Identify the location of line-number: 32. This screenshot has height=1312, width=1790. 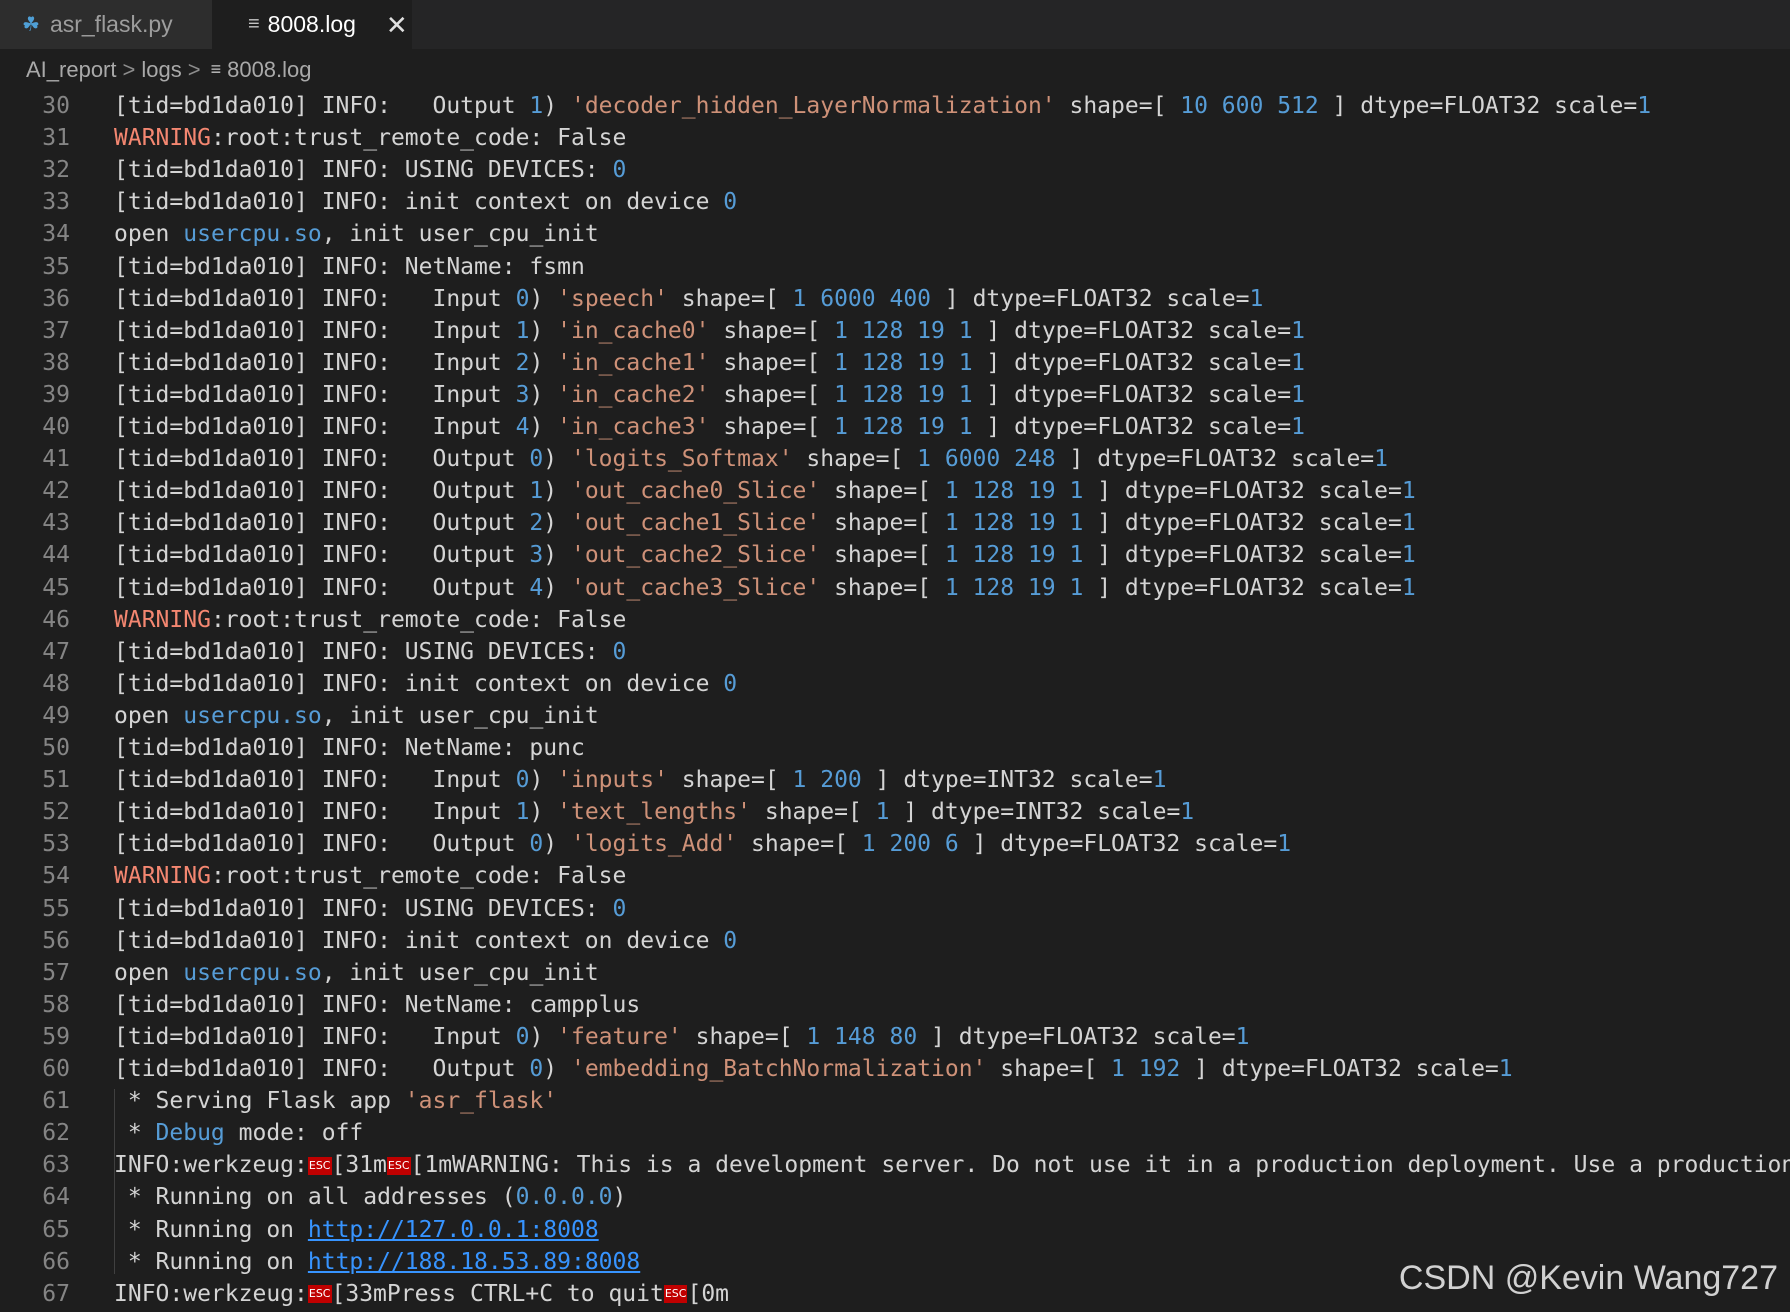
(56, 170).